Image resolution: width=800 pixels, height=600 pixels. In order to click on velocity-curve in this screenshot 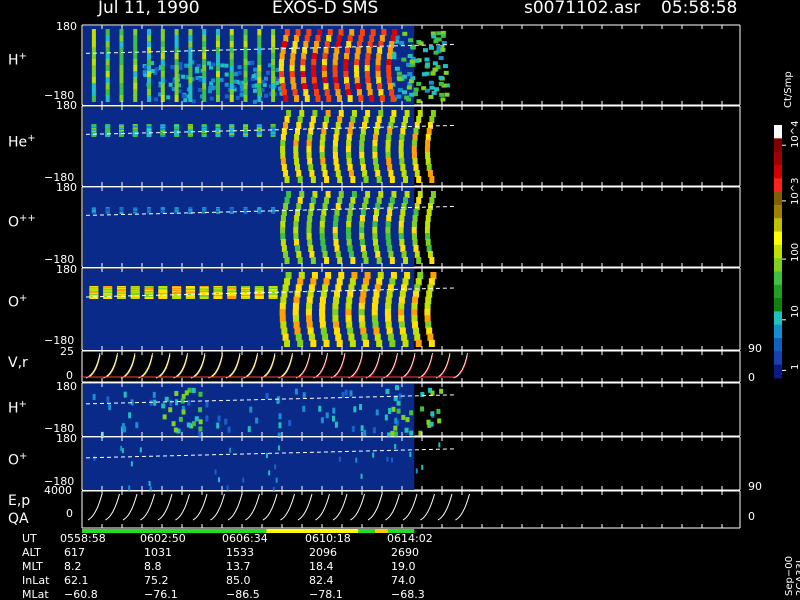, I will do `click(338, 366)`.